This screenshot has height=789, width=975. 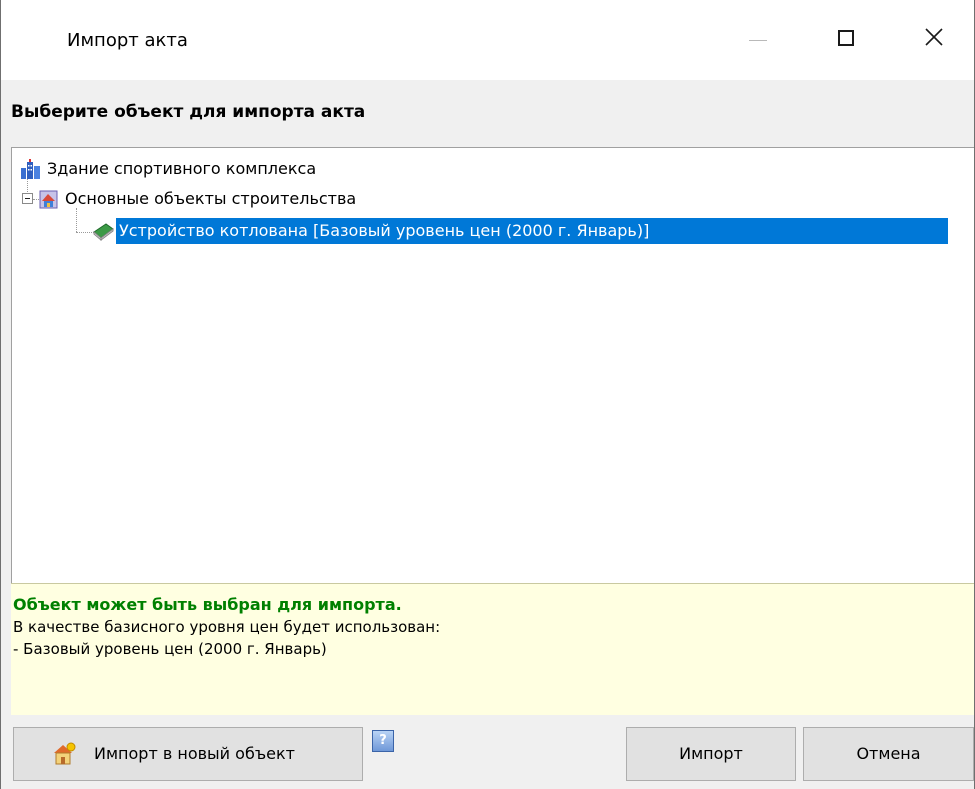 I want to click on window-title: Импорт акта, so click(x=127, y=40).